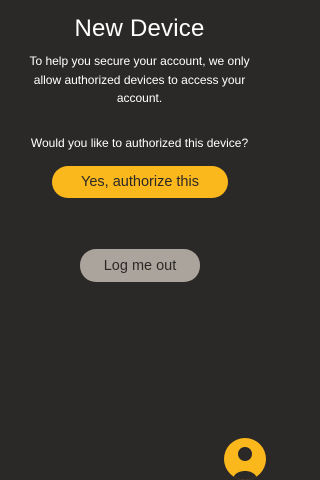  Describe the element at coordinates (140, 265) in the screenshot. I see `log-out-button: Log me out` at that location.